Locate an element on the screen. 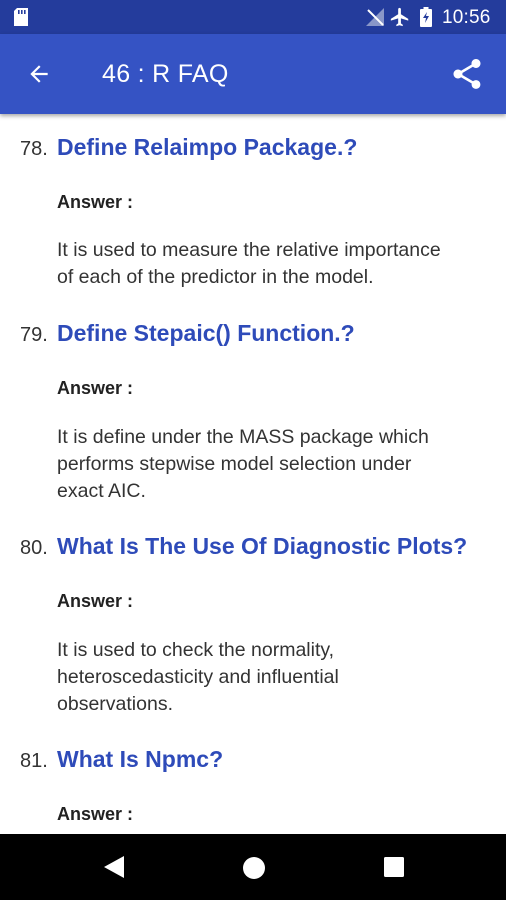 The width and height of the screenshot is (506, 900). status-time: 10:56 is located at coordinates (466, 17).